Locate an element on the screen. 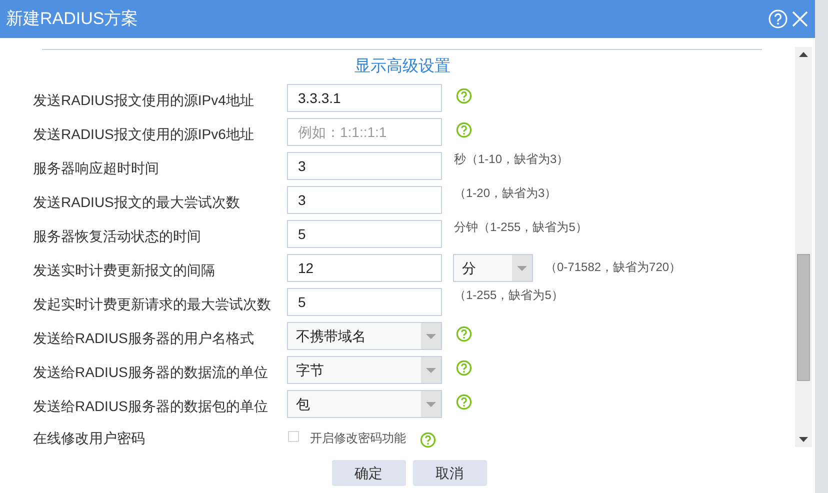 The width and height of the screenshot is (828, 493). checkbox-label: 开启修改密码功能 is located at coordinates (358, 438).